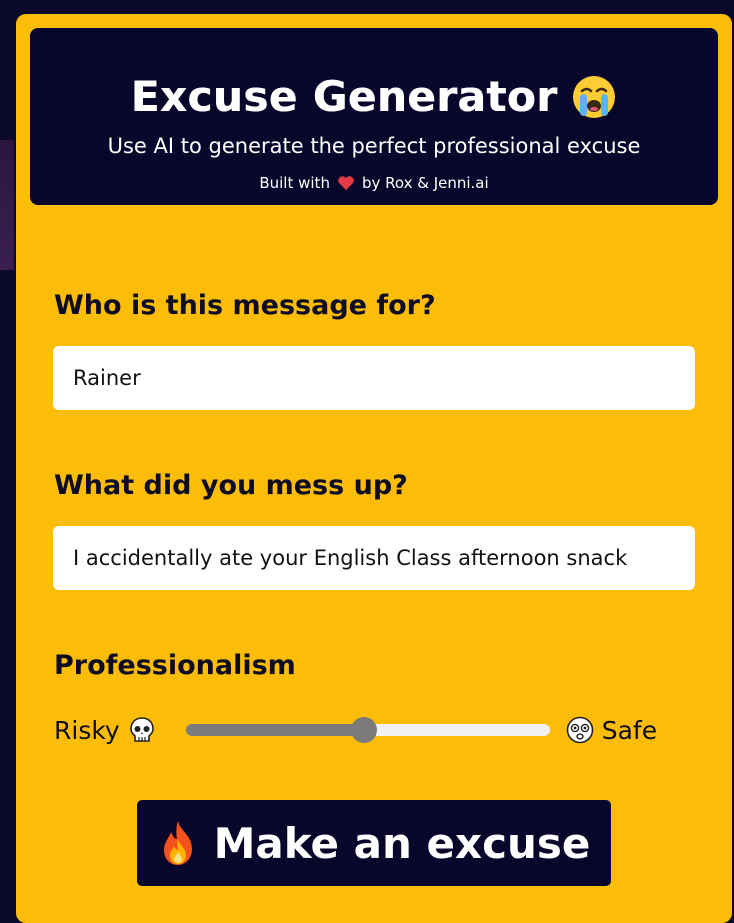  What do you see at coordinates (87, 730) in the screenshot?
I see `risky-label: Risky` at bounding box center [87, 730].